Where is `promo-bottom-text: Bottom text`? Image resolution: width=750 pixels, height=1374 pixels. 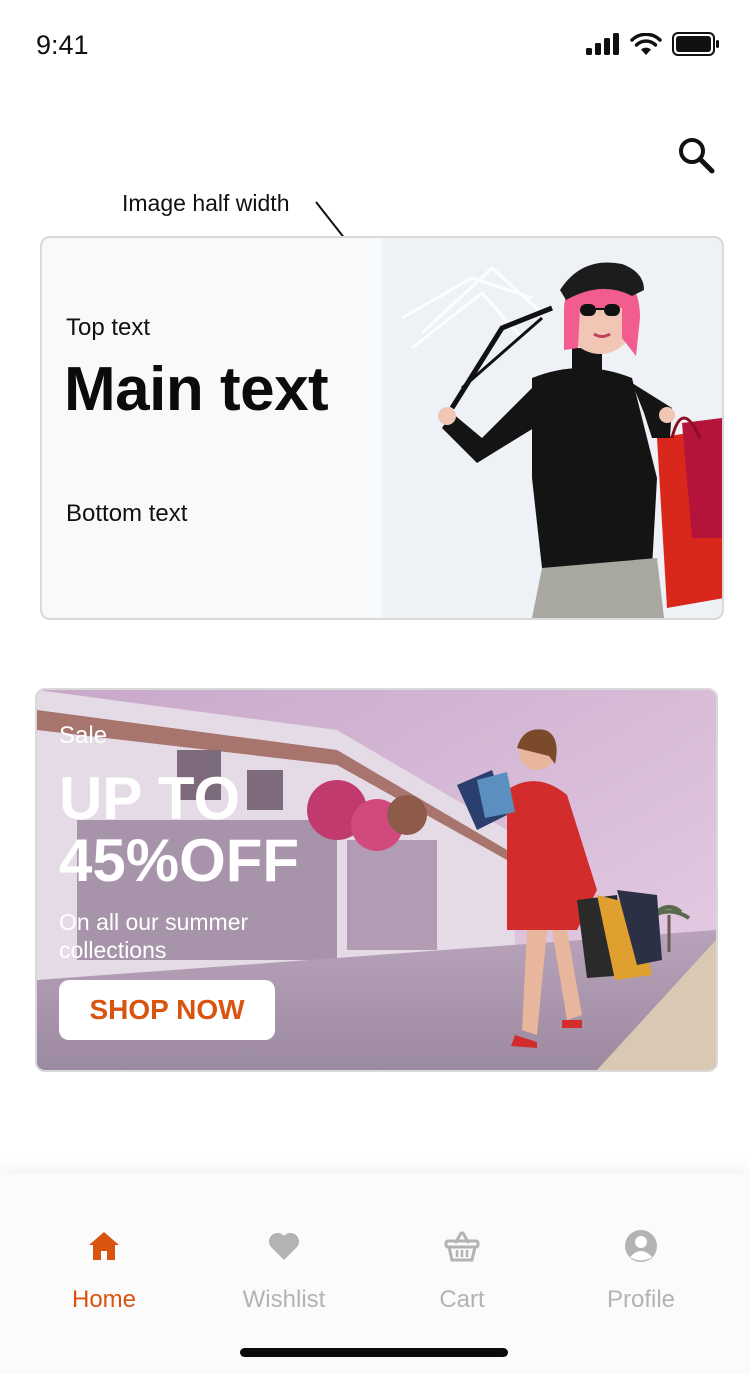 promo-bottom-text: Bottom text is located at coordinates (127, 513).